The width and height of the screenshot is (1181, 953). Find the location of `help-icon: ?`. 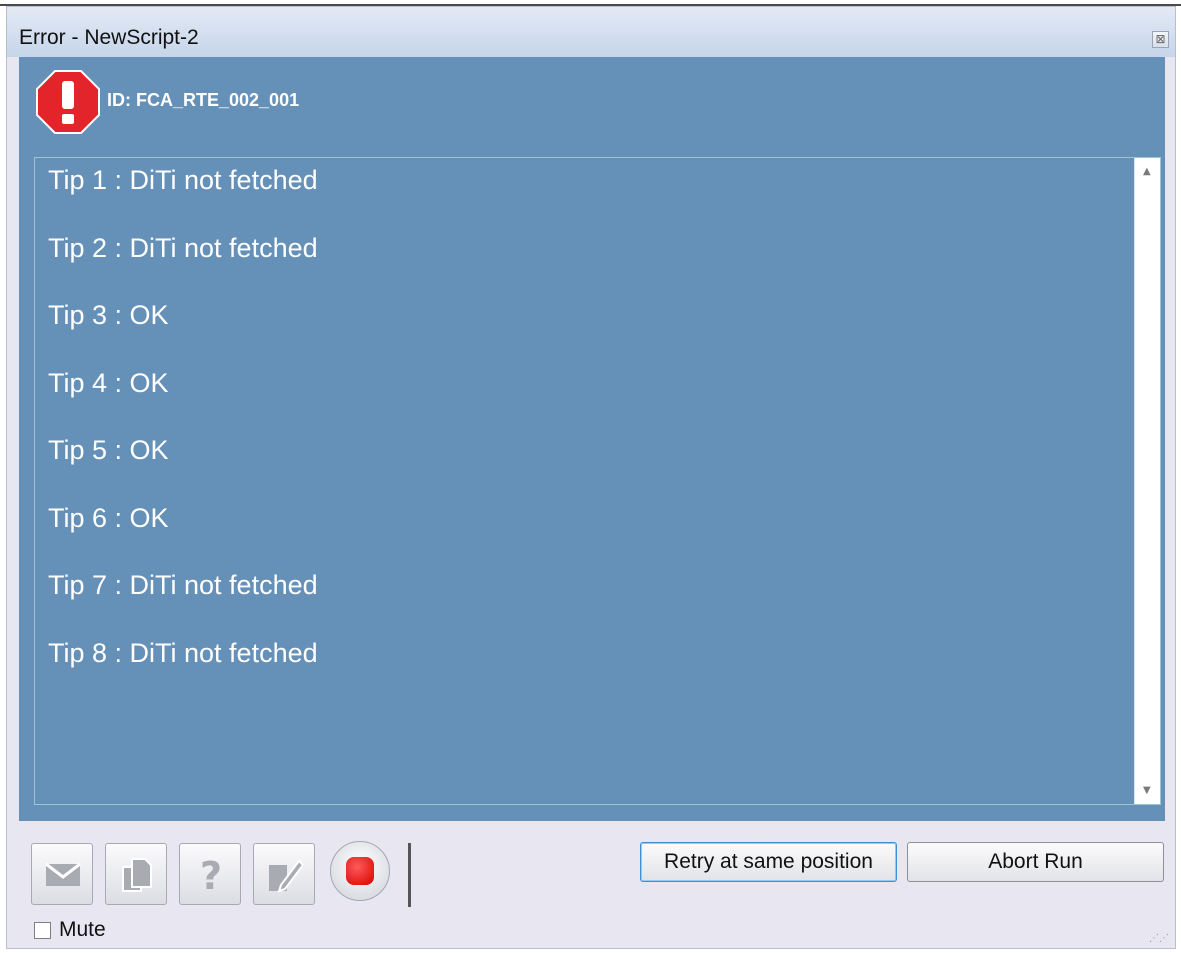

help-icon: ? is located at coordinates (211, 875).